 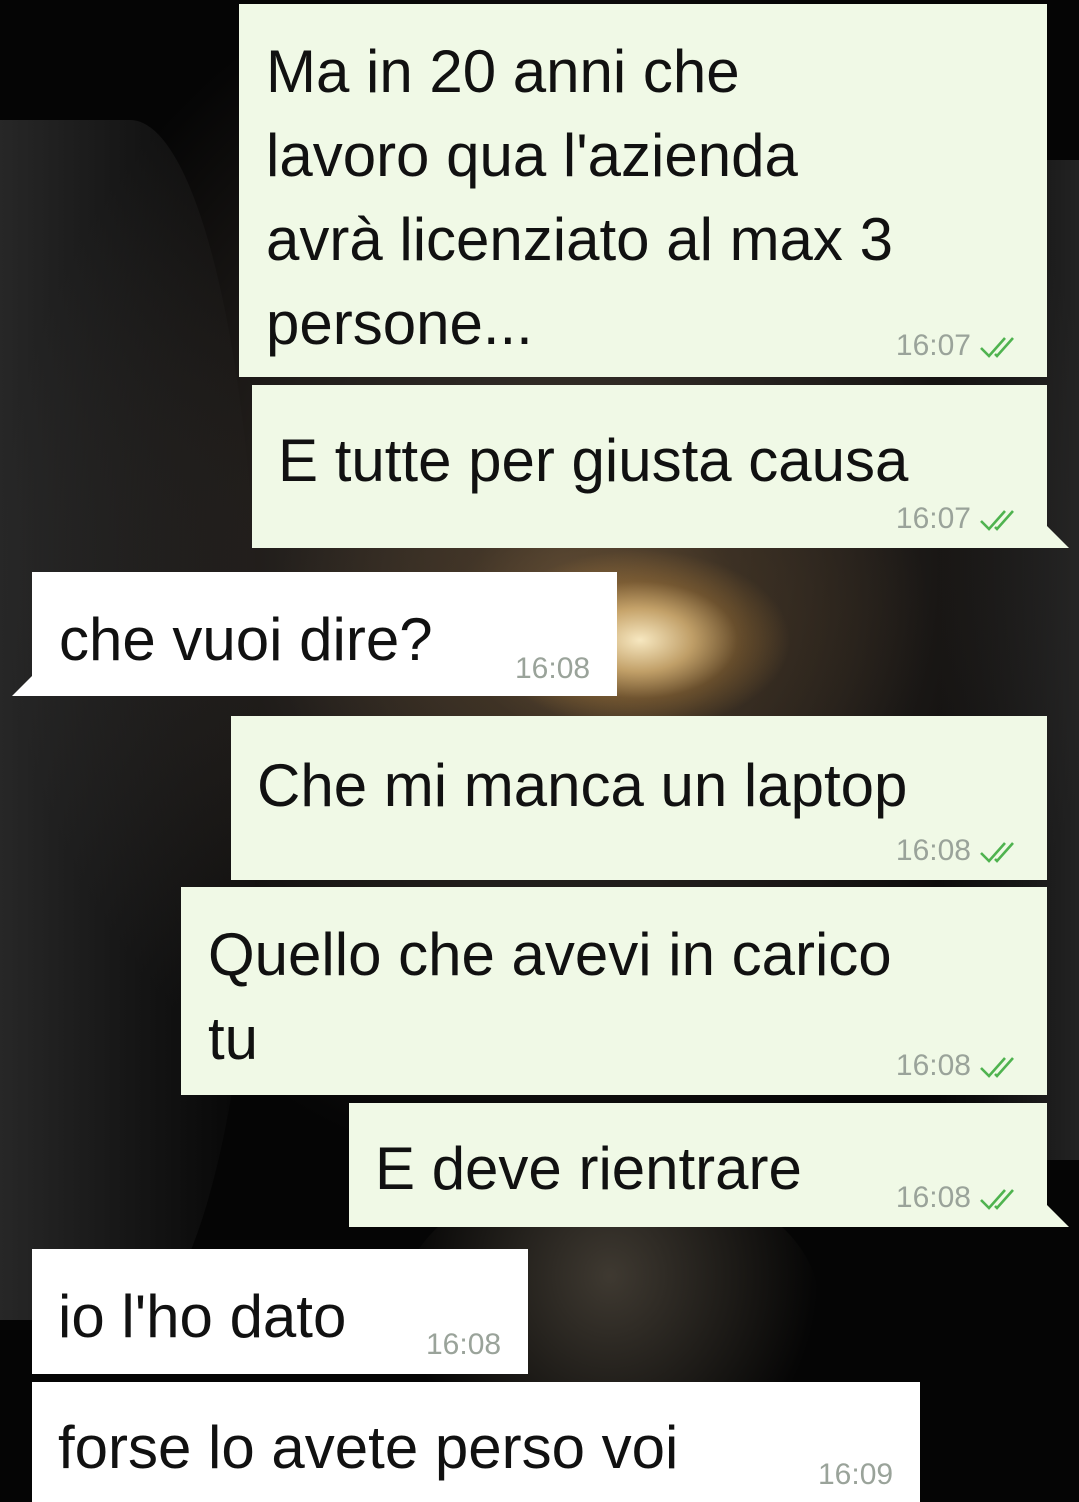 What do you see at coordinates (593, 460) in the screenshot?
I see `message-text: E tutte per giusta causa` at bounding box center [593, 460].